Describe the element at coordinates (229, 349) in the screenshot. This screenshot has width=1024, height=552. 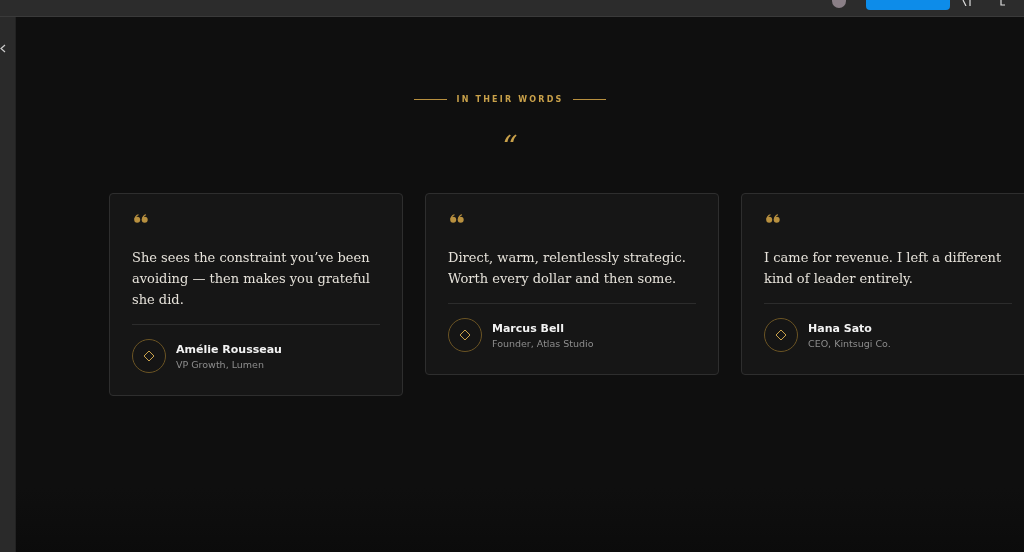
I see `author-name: Amélie Rousseau` at that location.